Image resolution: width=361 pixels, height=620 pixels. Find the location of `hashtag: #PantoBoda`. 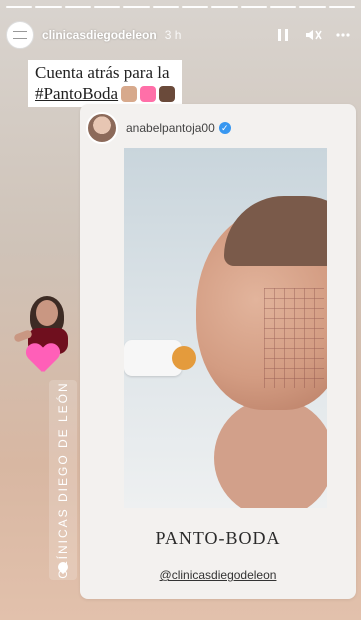

hashtag: #PantoBoda is located at coordinates (76, 93).